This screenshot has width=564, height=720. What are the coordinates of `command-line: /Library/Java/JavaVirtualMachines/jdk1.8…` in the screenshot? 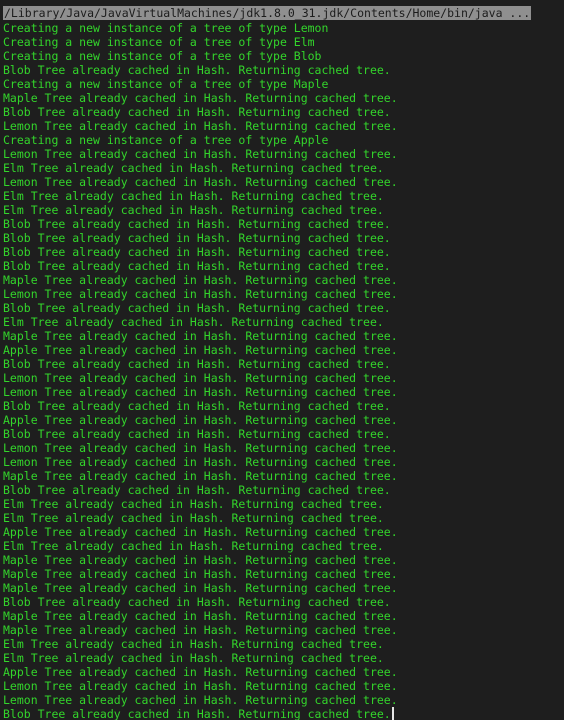 It's located at (267, 13).